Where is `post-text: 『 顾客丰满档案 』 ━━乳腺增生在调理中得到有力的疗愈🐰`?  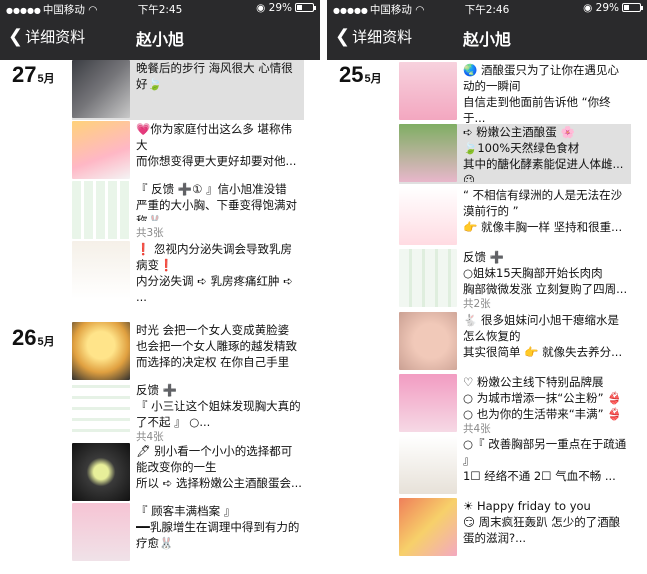 post-text: 『 顾客丰满档案 』 ━━乳腺增生在调理中得到有力的疗愈🐰 is located at coordinates (218, 527).